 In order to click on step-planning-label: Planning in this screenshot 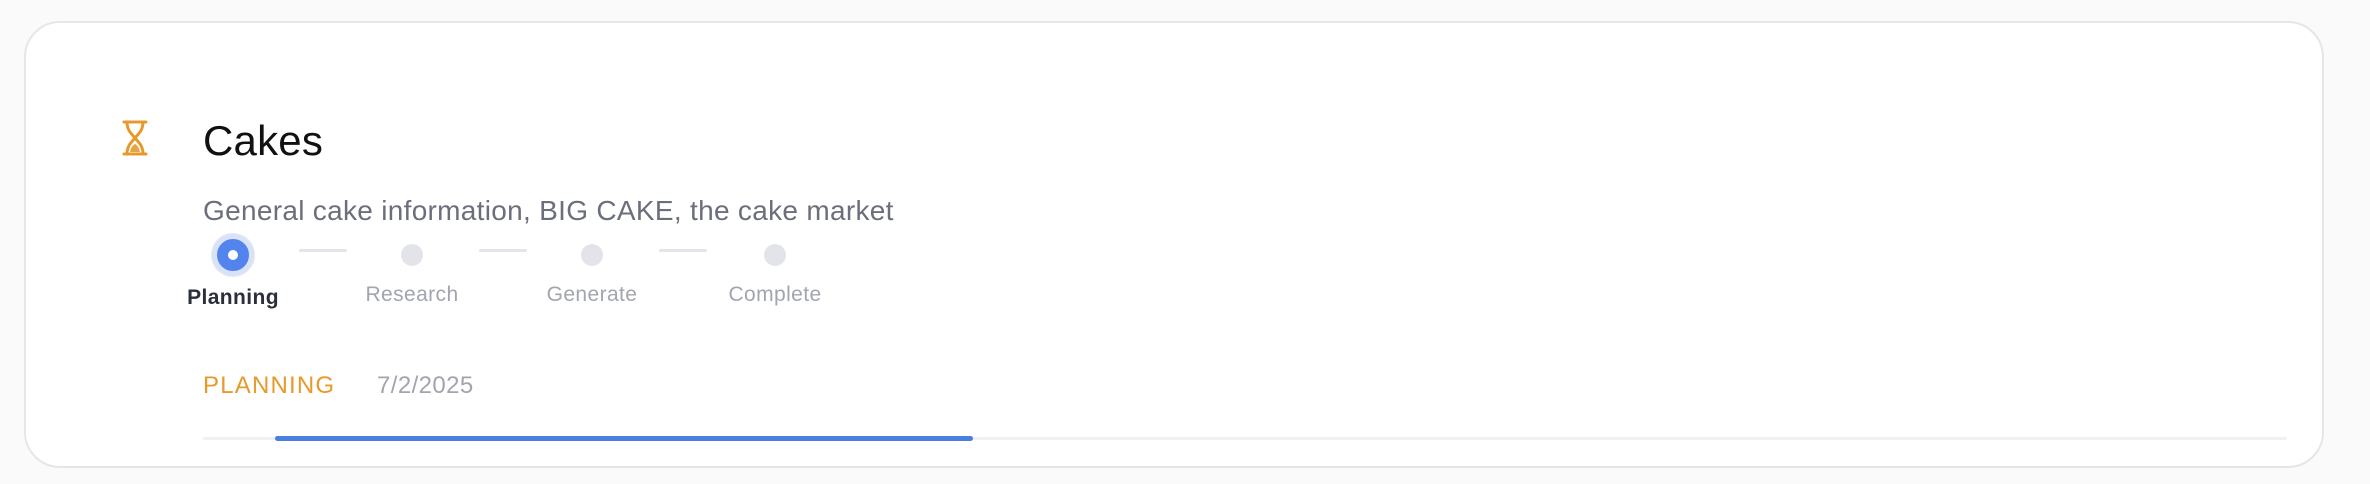, I will do `click(233, 297)`.